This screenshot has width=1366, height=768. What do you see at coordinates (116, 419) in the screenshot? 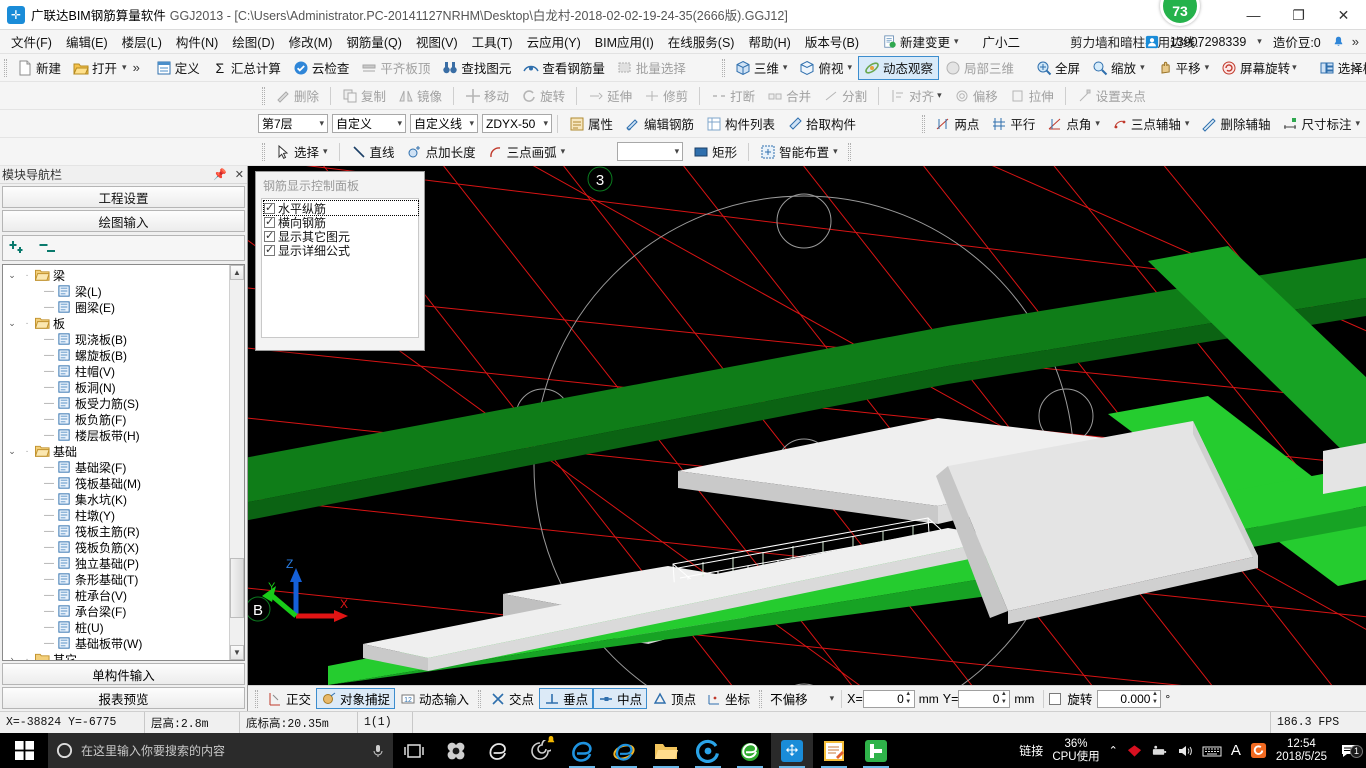
I see `tree-item: — 板负筋(F)` at bounding box center [116, 419].